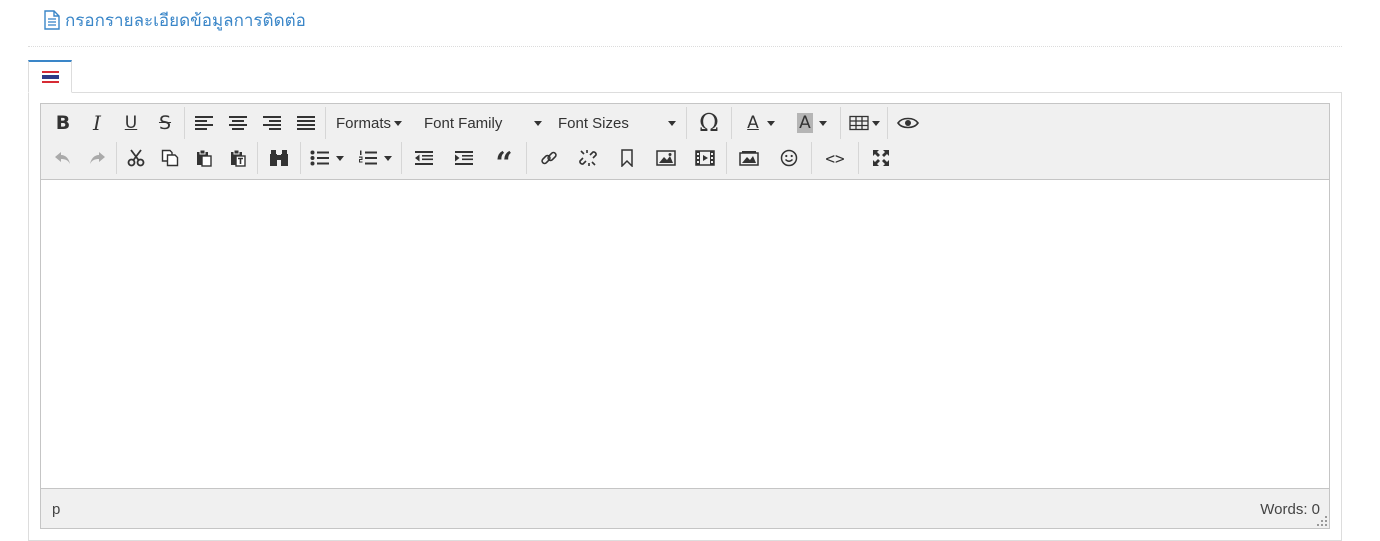 The image size is (1380, 541). I want to click on tab-language-thai, so click(50, 76).